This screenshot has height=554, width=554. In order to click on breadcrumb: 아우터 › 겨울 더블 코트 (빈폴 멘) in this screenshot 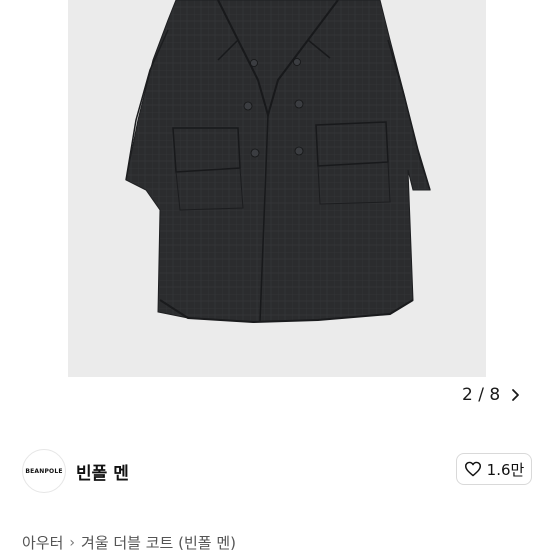, I will do `click(129, 542)`.